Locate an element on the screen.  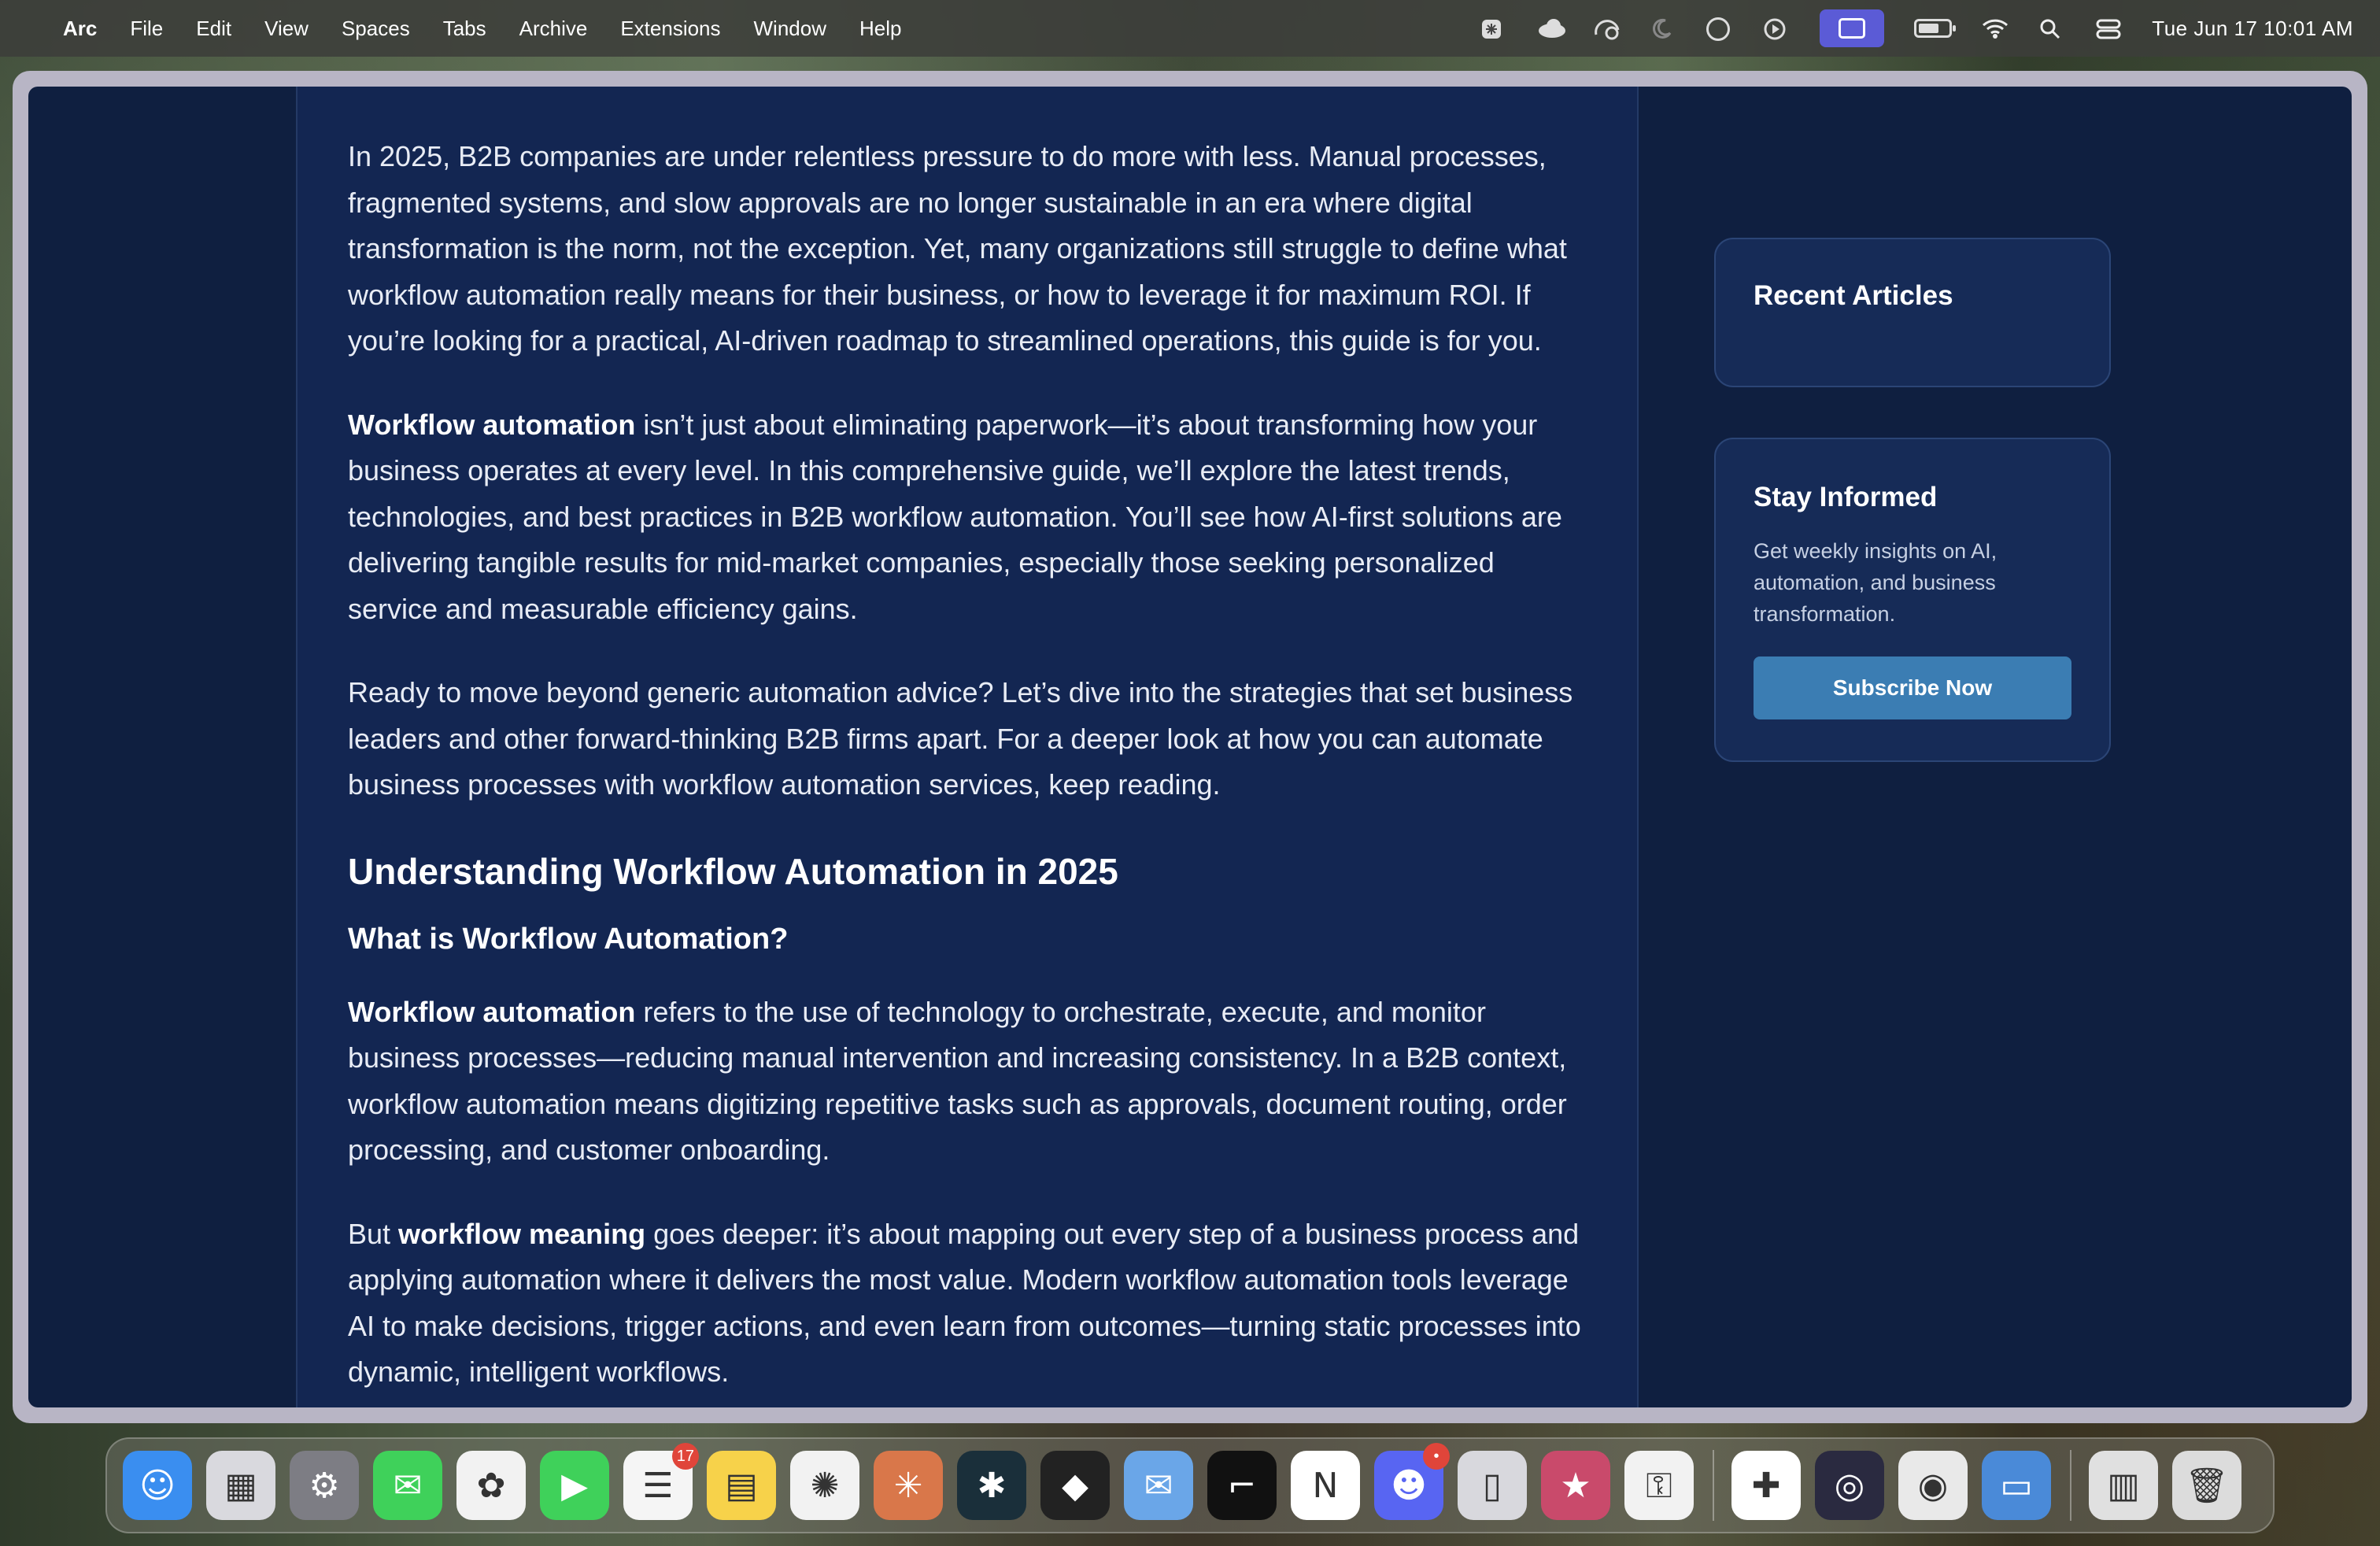
facetime-icon: ▶ is located at coordinates (574, 1486).